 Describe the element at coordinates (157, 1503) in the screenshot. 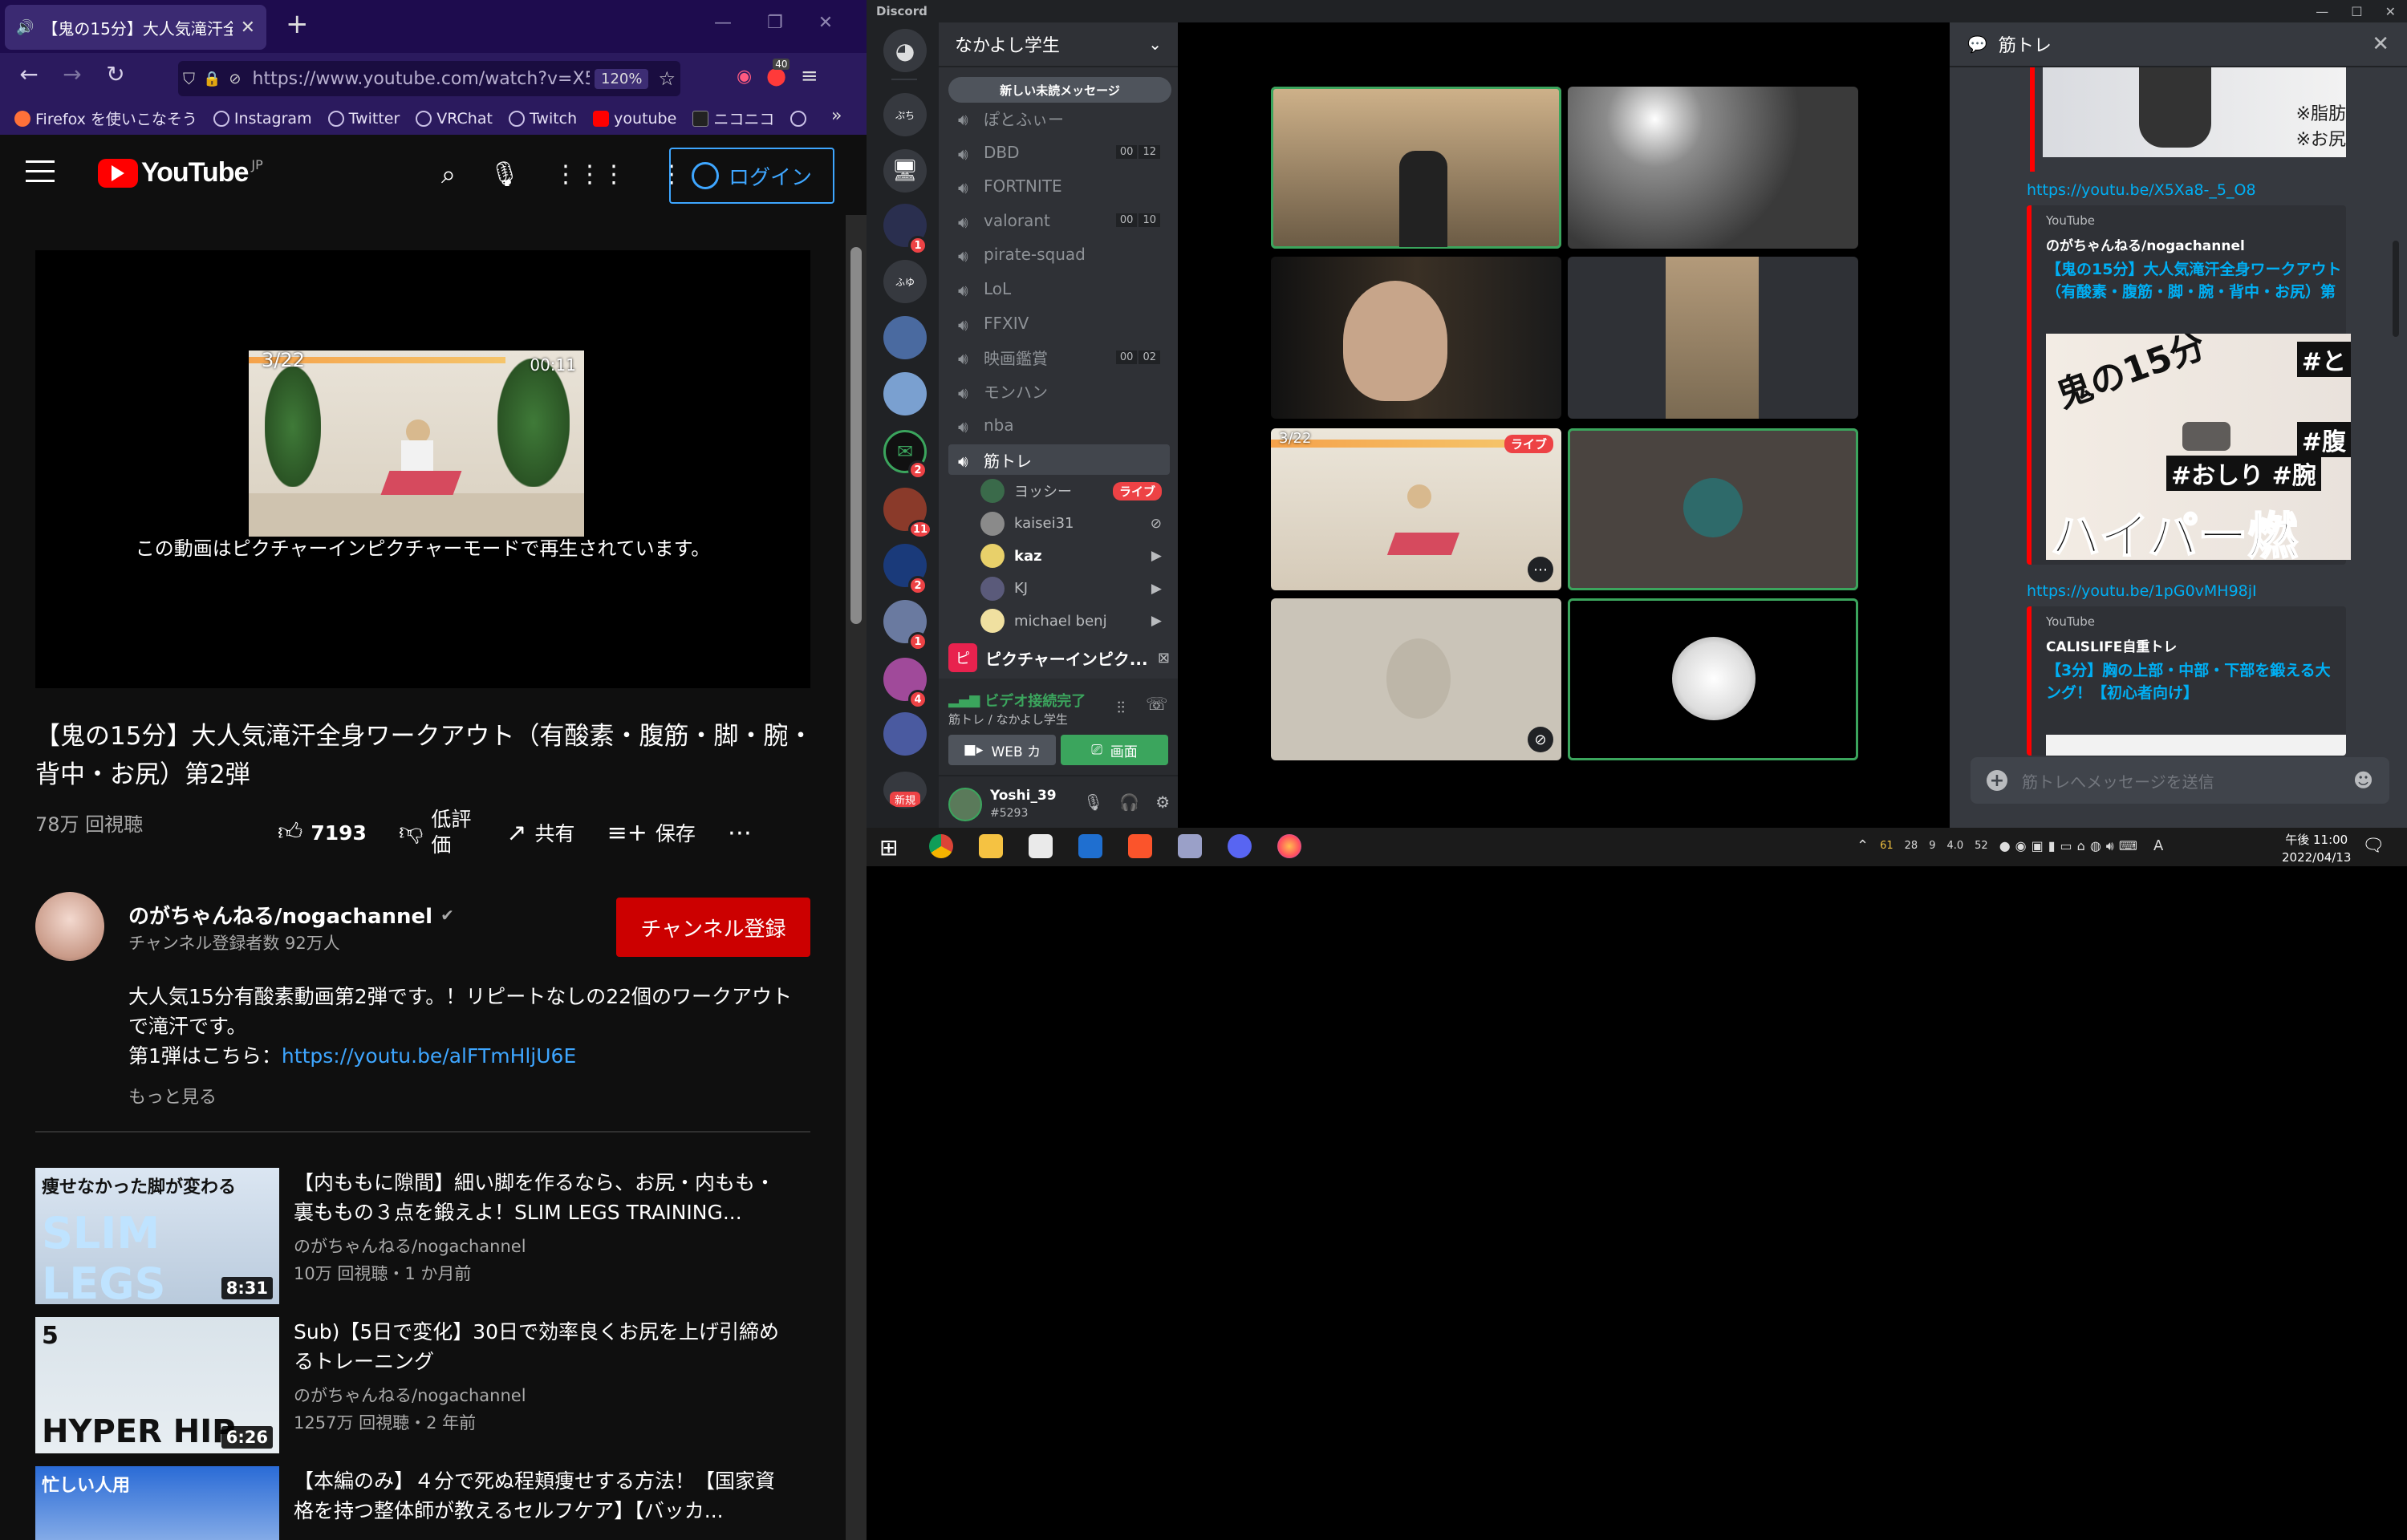

I see `video-thumbnail: 忙しい人用` at that location.